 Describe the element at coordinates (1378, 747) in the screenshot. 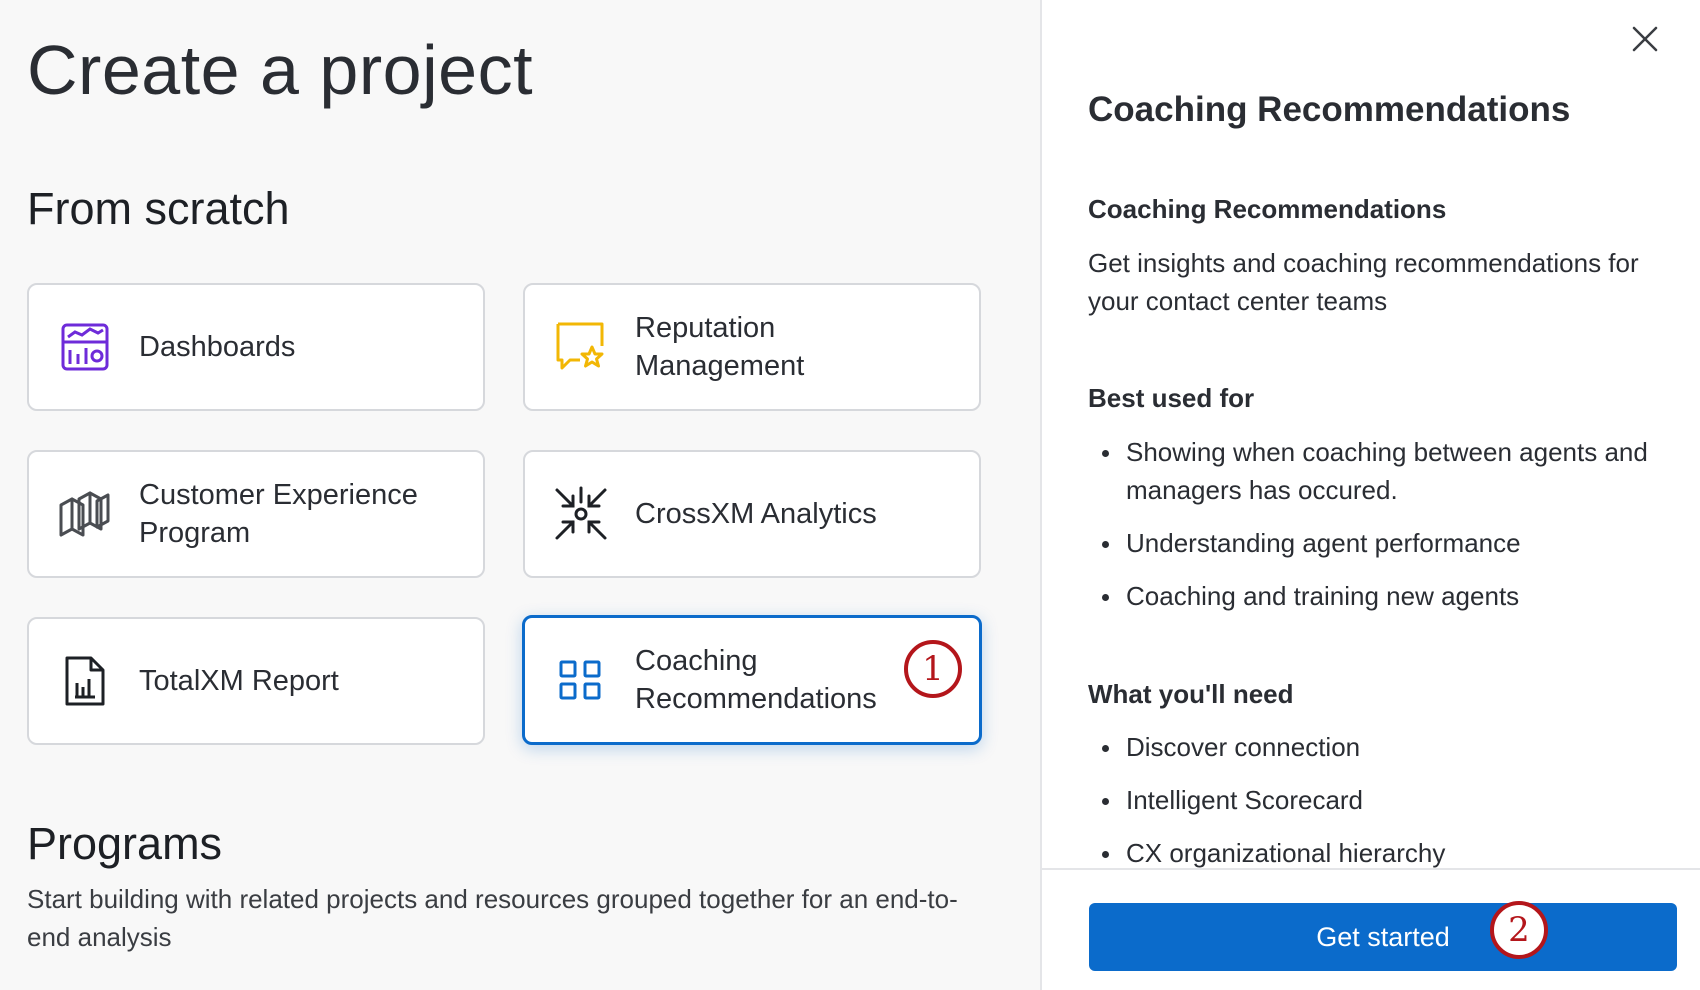

I see `list-item: Discover connection` at that location.